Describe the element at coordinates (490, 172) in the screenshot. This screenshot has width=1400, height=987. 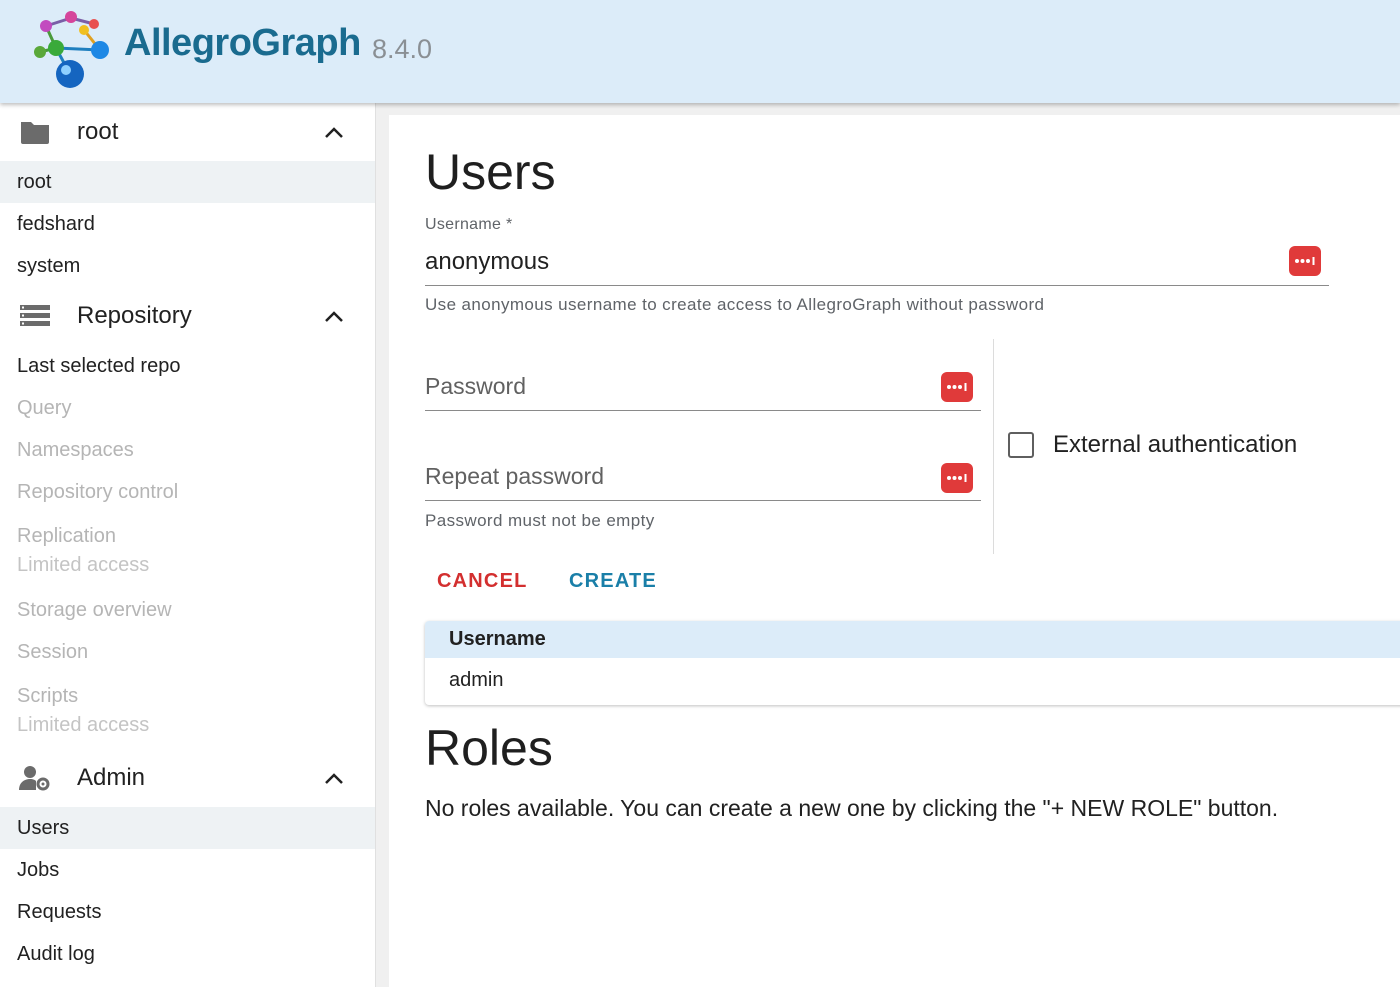
I see `page-title: Users` at that location.